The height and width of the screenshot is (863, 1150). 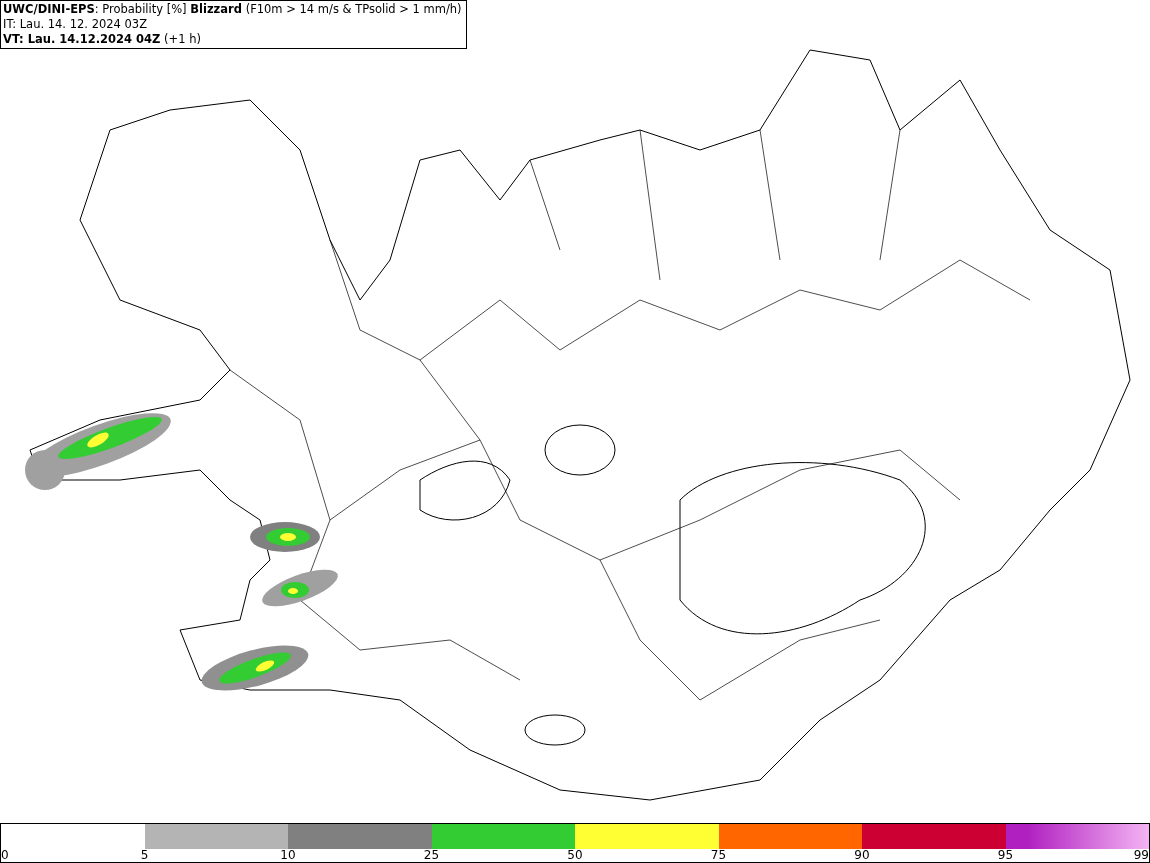 What do you see at coordinates (1005, 855) in the screenshot?
I see `legend-label: 95` at bounding box center [1005, 855].